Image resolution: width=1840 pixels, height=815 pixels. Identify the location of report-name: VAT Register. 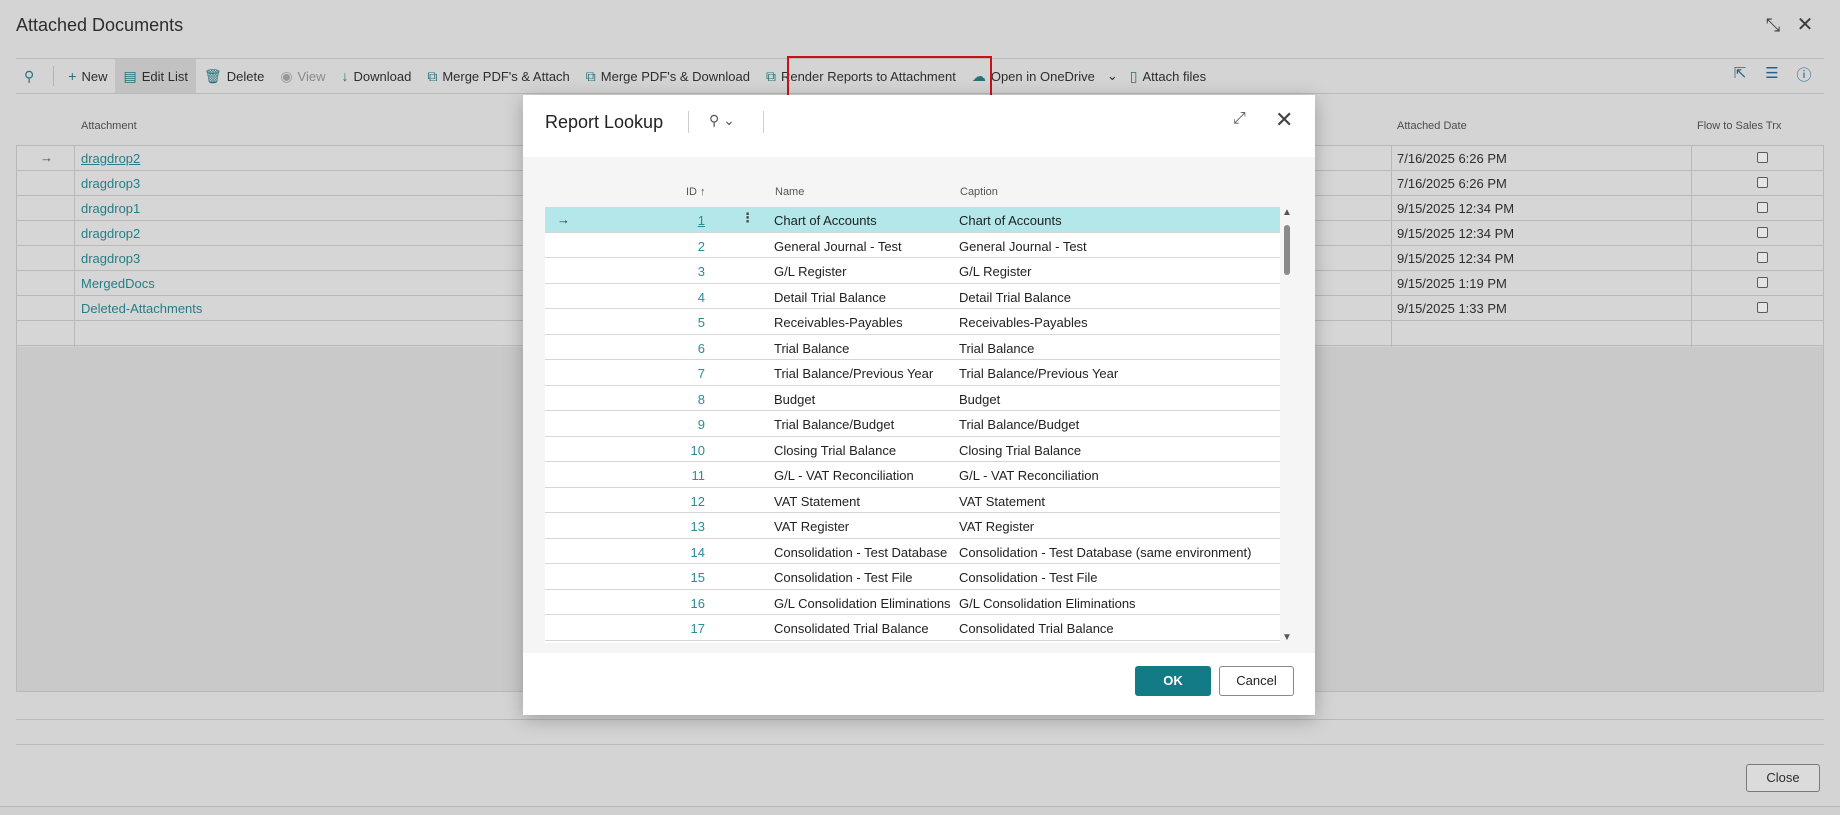
(812, 526).